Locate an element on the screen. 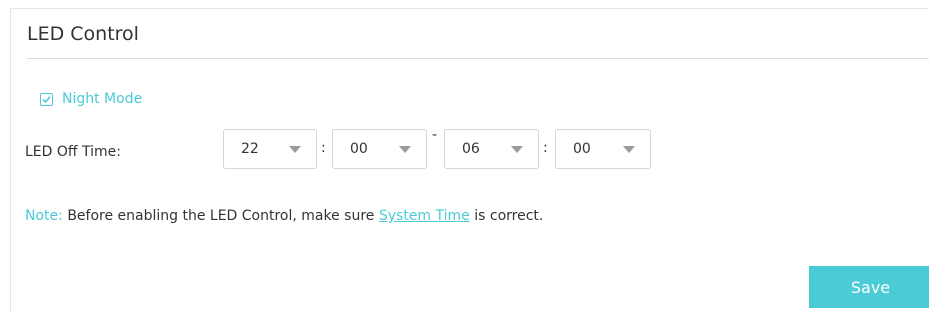  start-minute-value: 00 is located at coordinates (359, 149).